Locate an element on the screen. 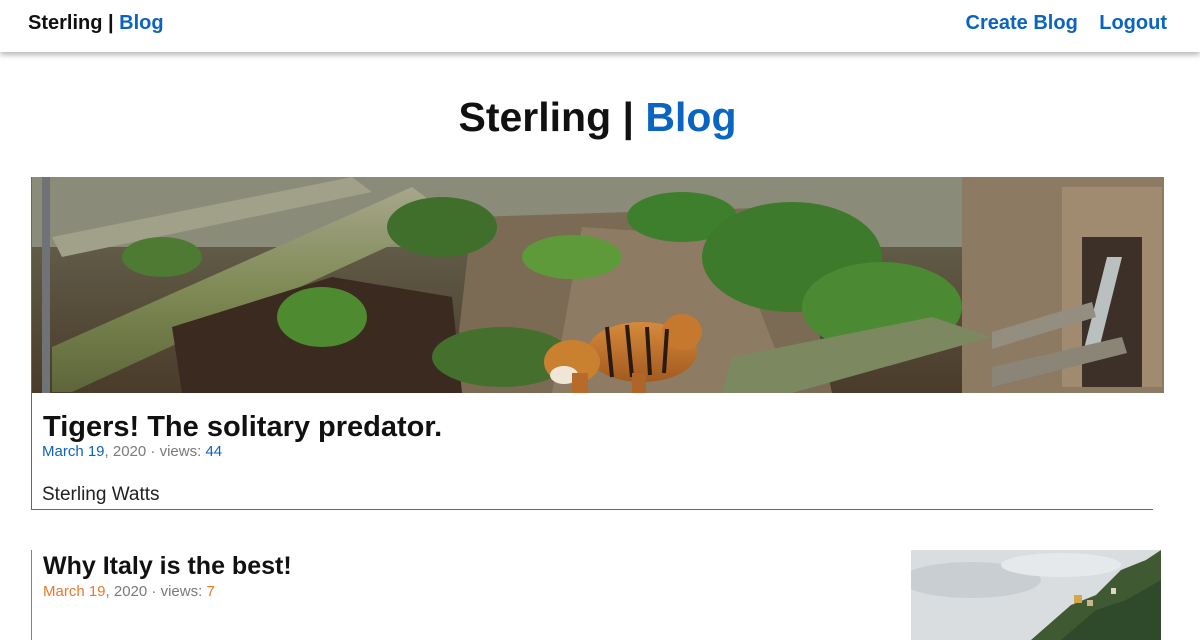  brand-logo-link: Sterling | Blog is located at coordinates (96, 23).